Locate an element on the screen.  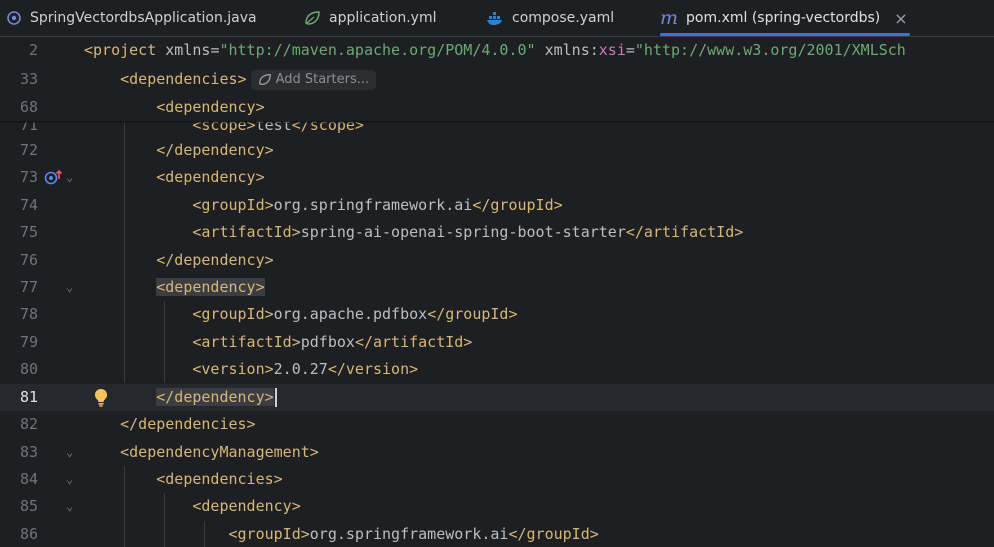
line-number: 74 is located at coordinates (28, 205).